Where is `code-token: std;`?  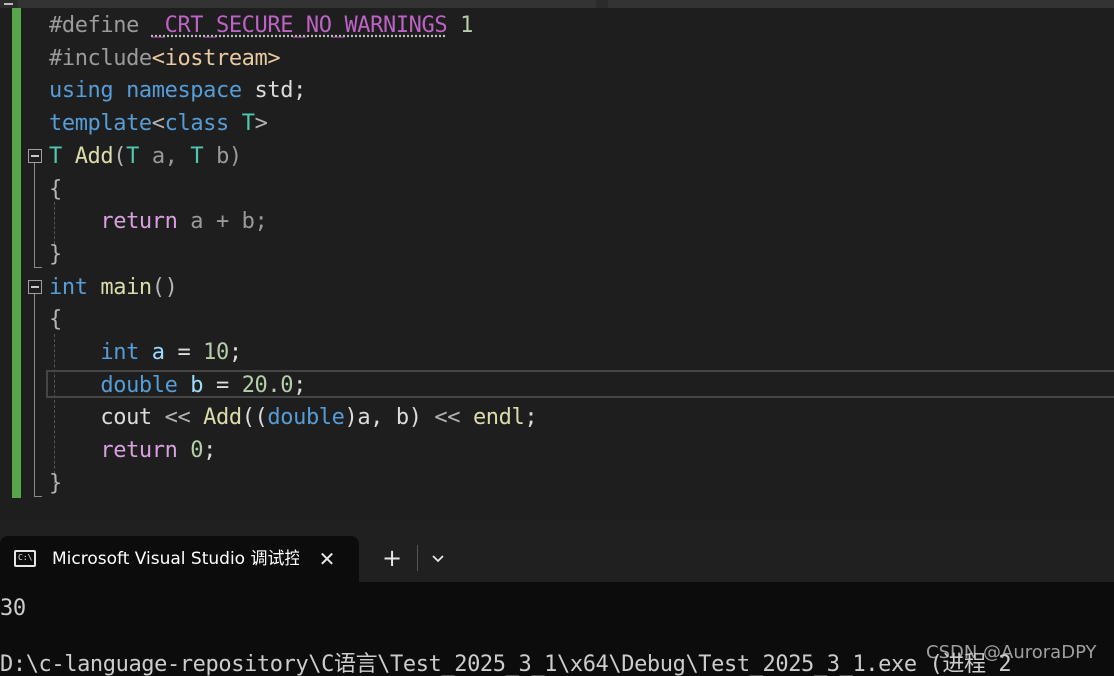
code-token: std; is located at coordinates (280, 91).